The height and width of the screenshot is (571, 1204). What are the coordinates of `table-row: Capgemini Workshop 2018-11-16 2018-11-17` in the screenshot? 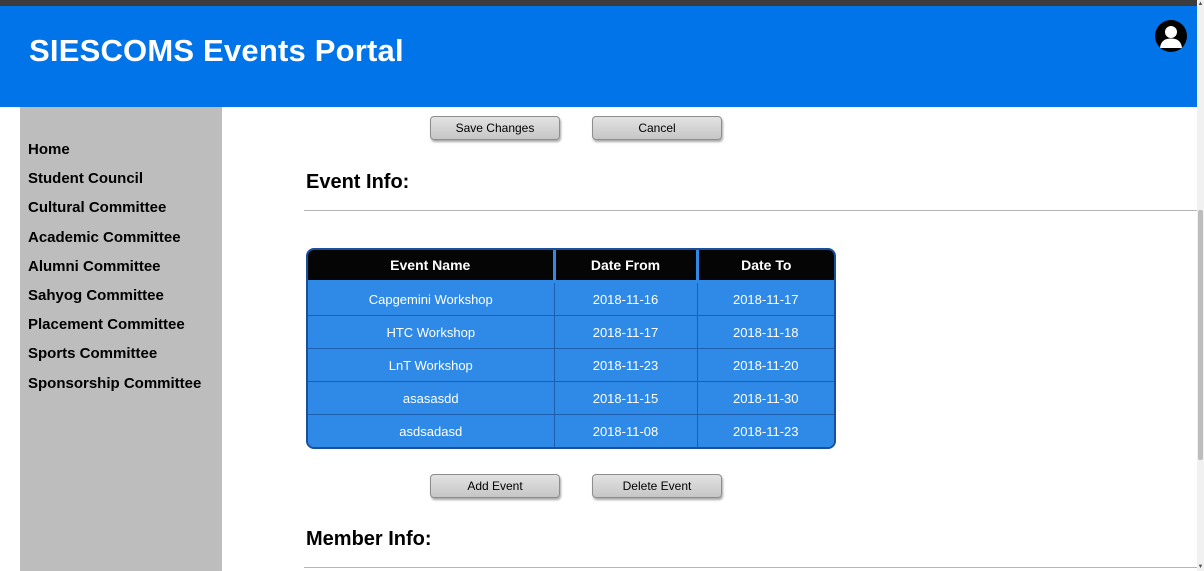 It's located at (571, 299).